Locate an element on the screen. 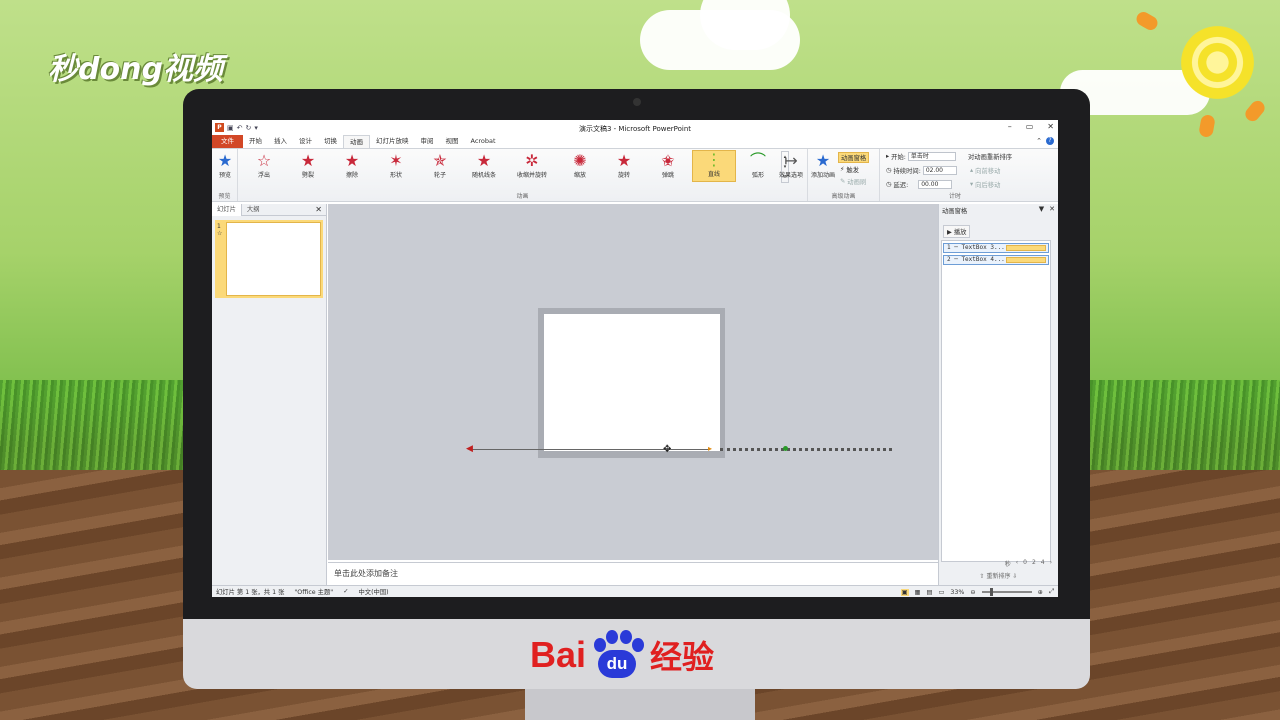 The height and width of the screenshot is (720, 1280). minimize-button: – is located at coordinates (1010, 126).